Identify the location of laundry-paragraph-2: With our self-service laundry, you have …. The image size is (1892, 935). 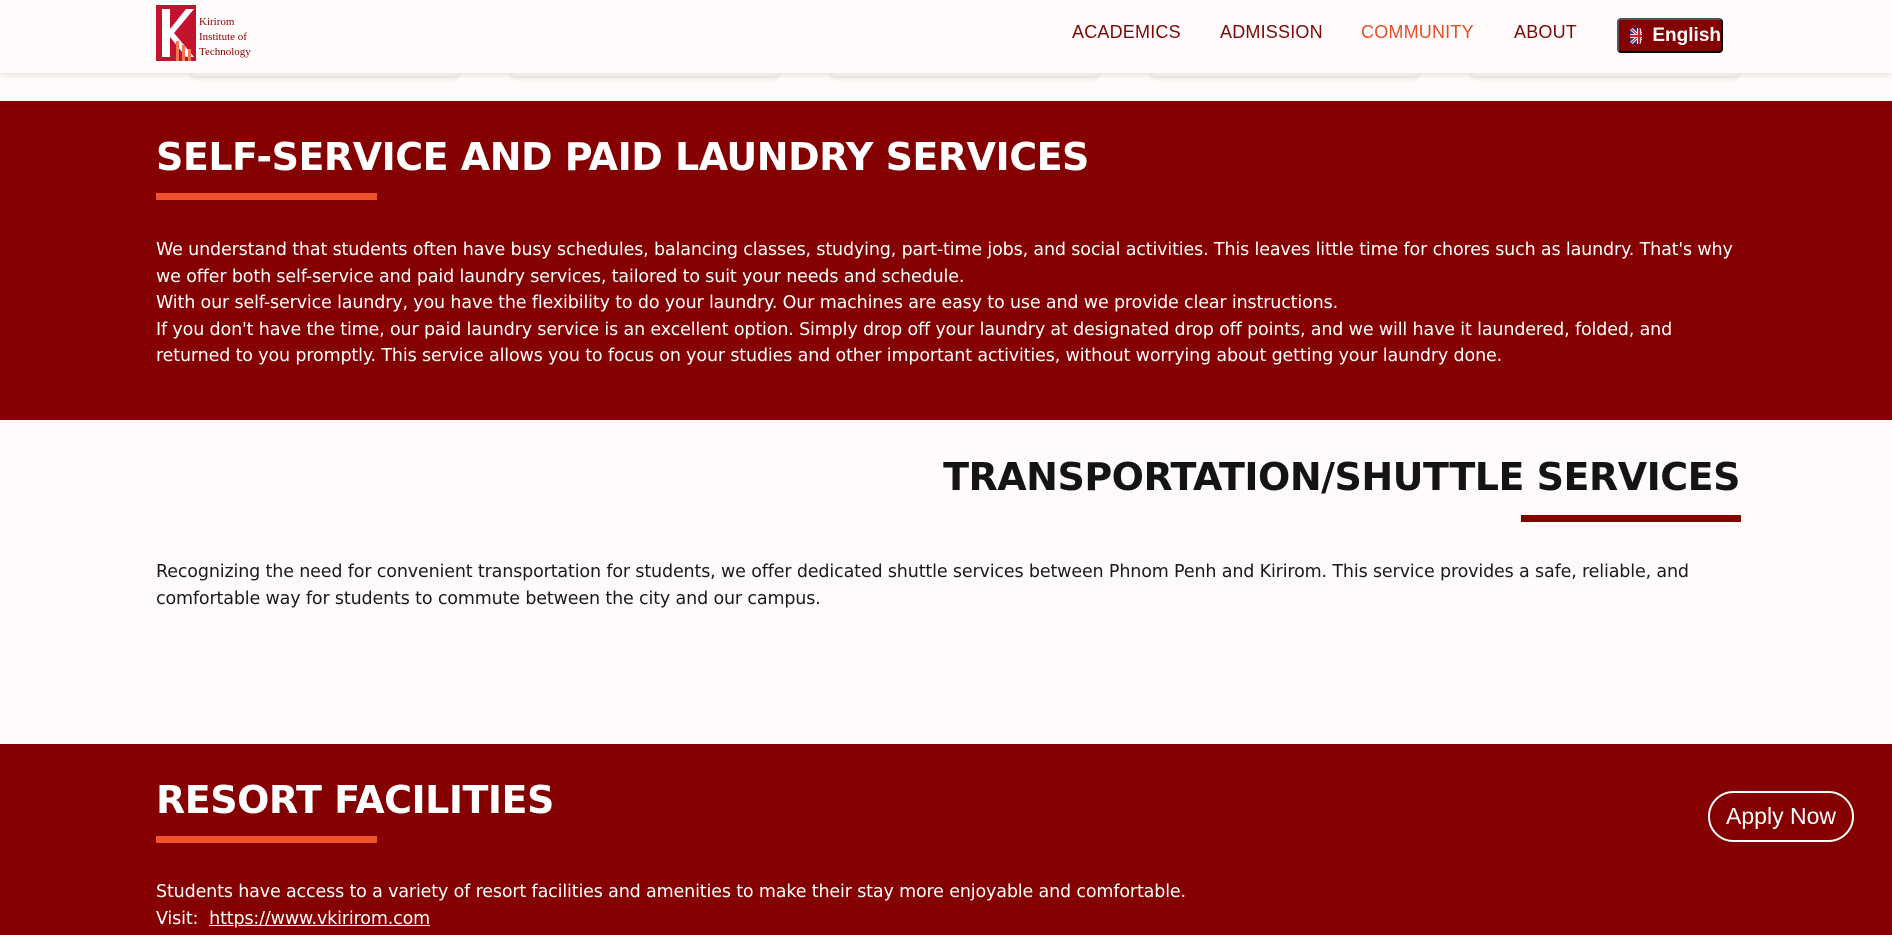
(747, 303).